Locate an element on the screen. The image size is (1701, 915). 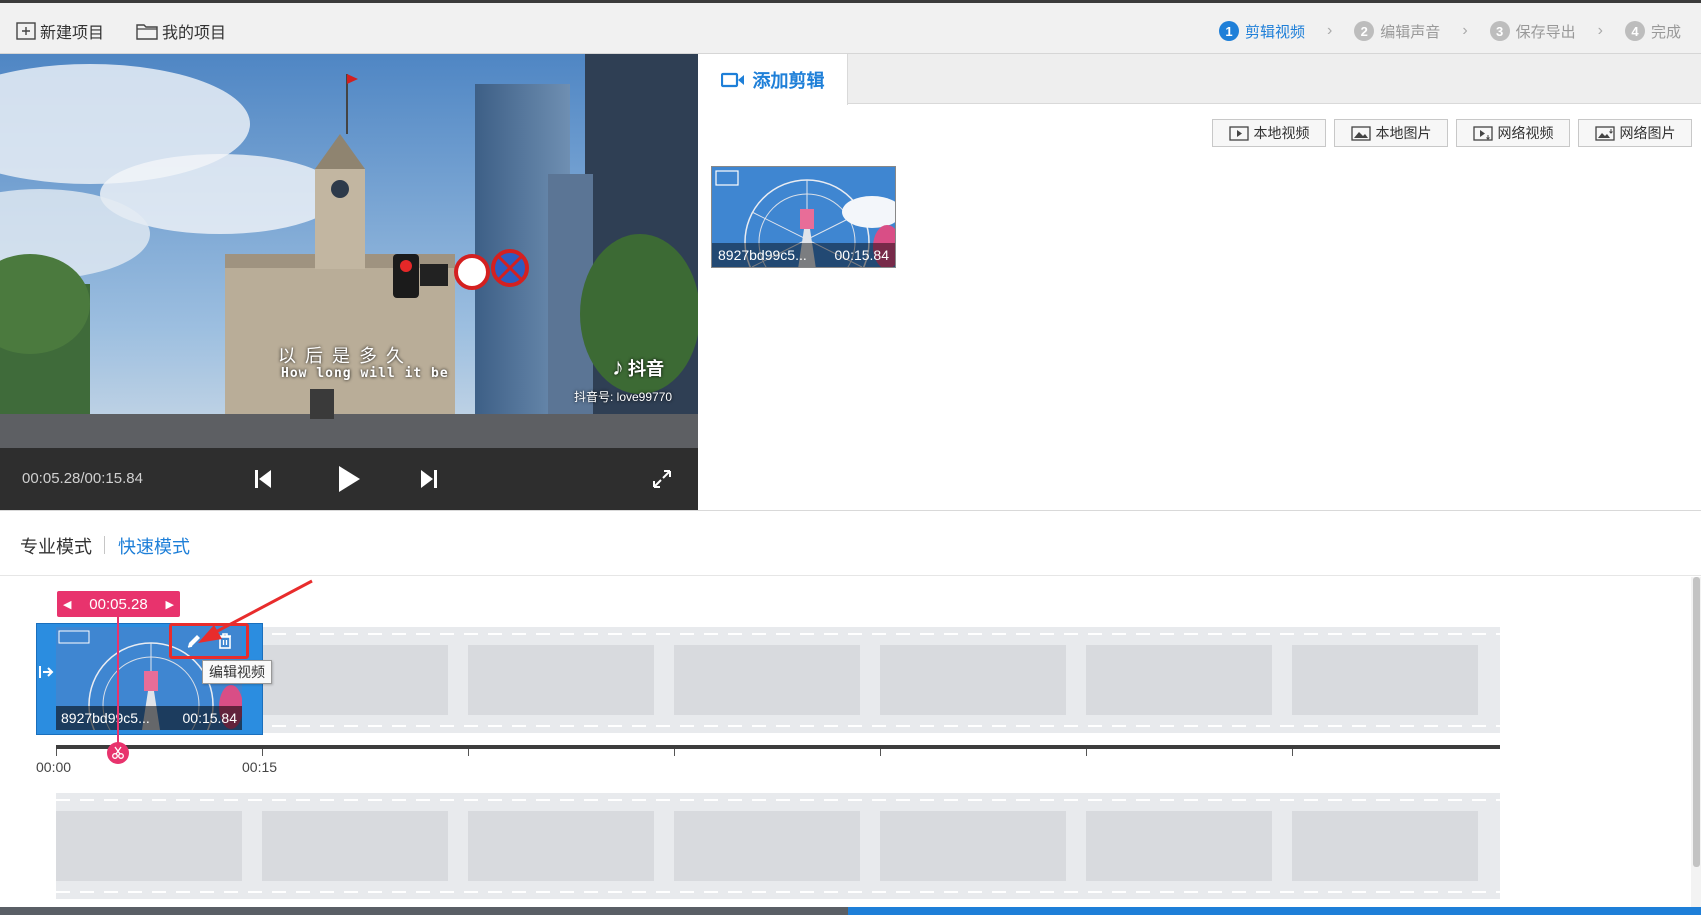
tiktok-note-icon: ♪ is located at coordinates (618, 367).